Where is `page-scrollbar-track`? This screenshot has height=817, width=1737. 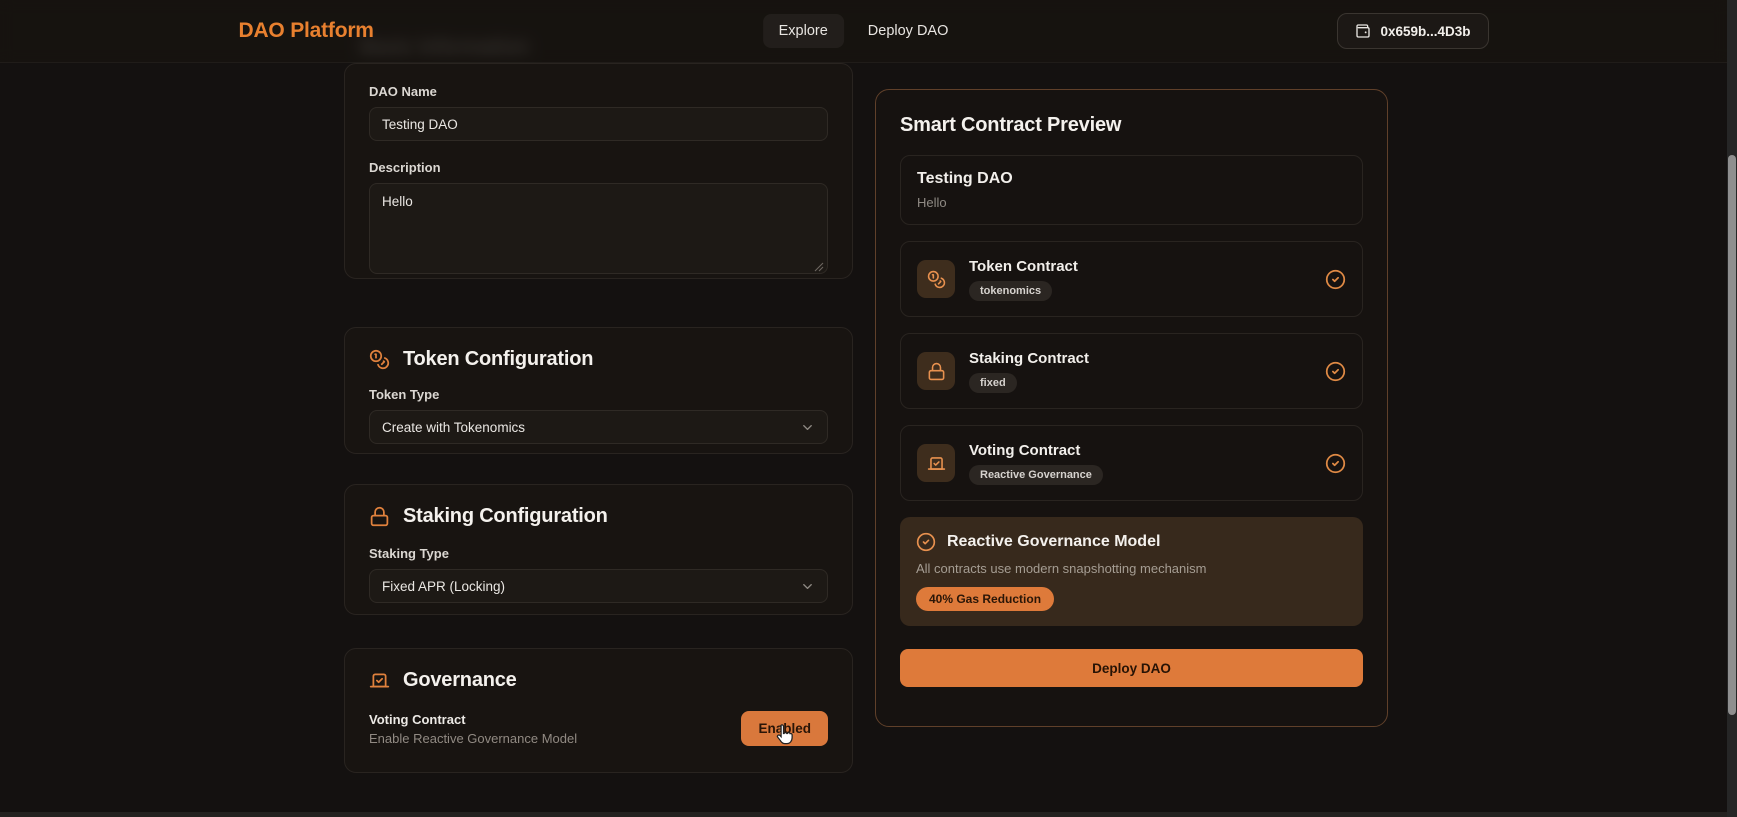 page-scrollbar-track is located at coordinates (1732, 408).